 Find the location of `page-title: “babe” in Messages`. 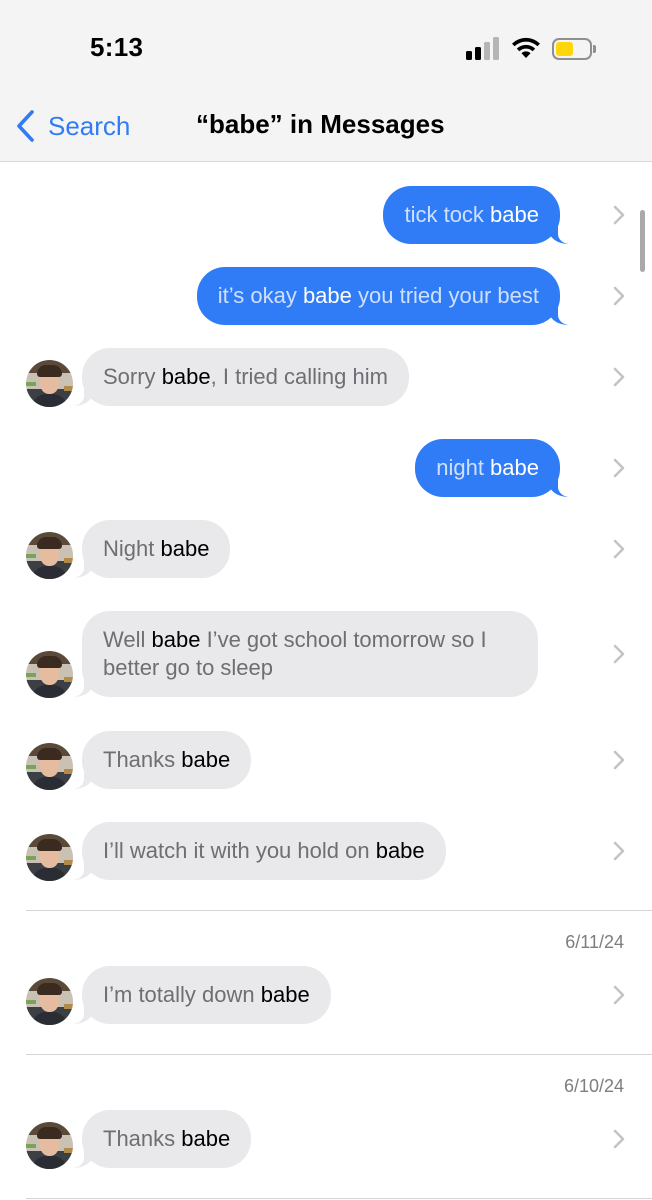

page-title: “babe” in Messages is located at coordinates (320, 124).